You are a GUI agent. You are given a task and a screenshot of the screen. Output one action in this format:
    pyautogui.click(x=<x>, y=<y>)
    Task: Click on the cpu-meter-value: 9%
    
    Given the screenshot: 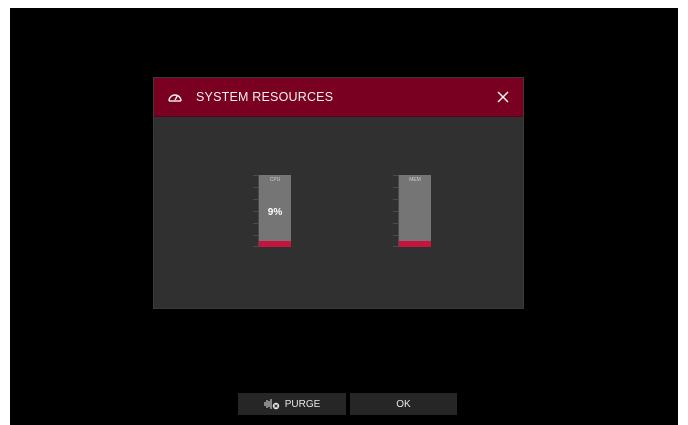 What is the action you would take?
    pyautogui.click(x=275, y=212)
    